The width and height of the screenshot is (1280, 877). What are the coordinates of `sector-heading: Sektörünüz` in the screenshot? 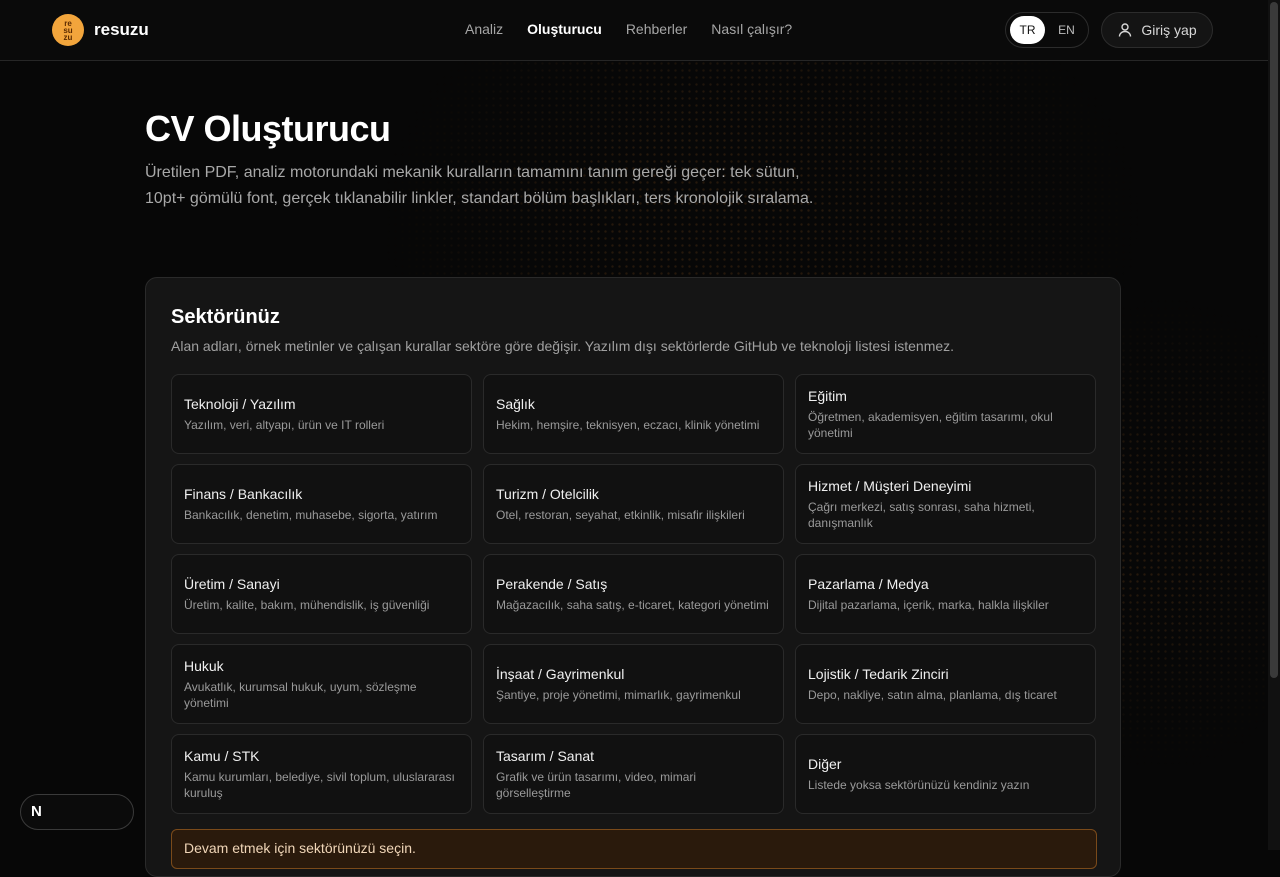 It's located at (225, 317).